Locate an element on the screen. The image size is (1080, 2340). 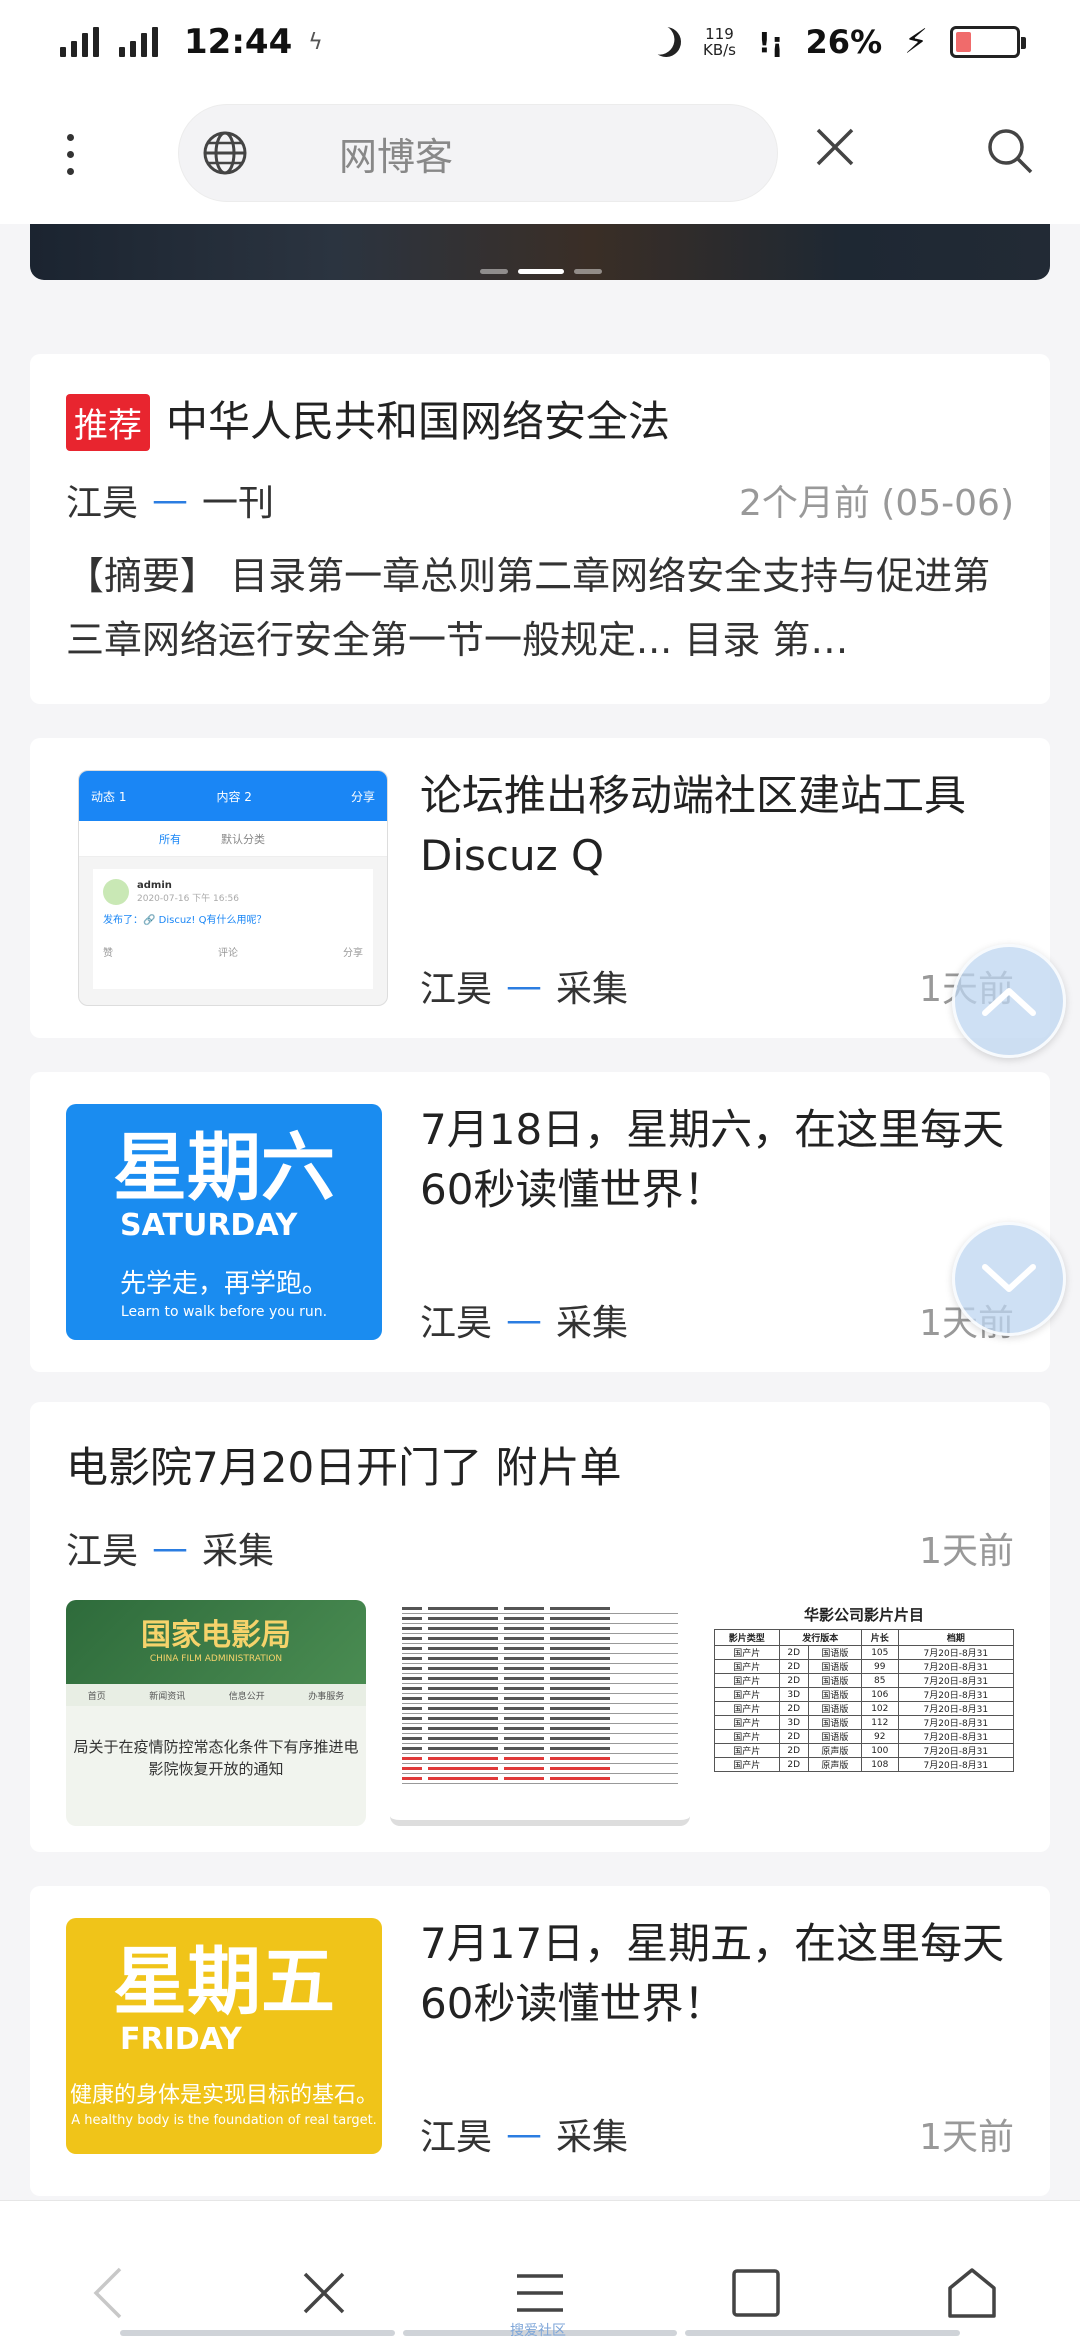
scroll-up-button is located at coordinates (1009, 1001).